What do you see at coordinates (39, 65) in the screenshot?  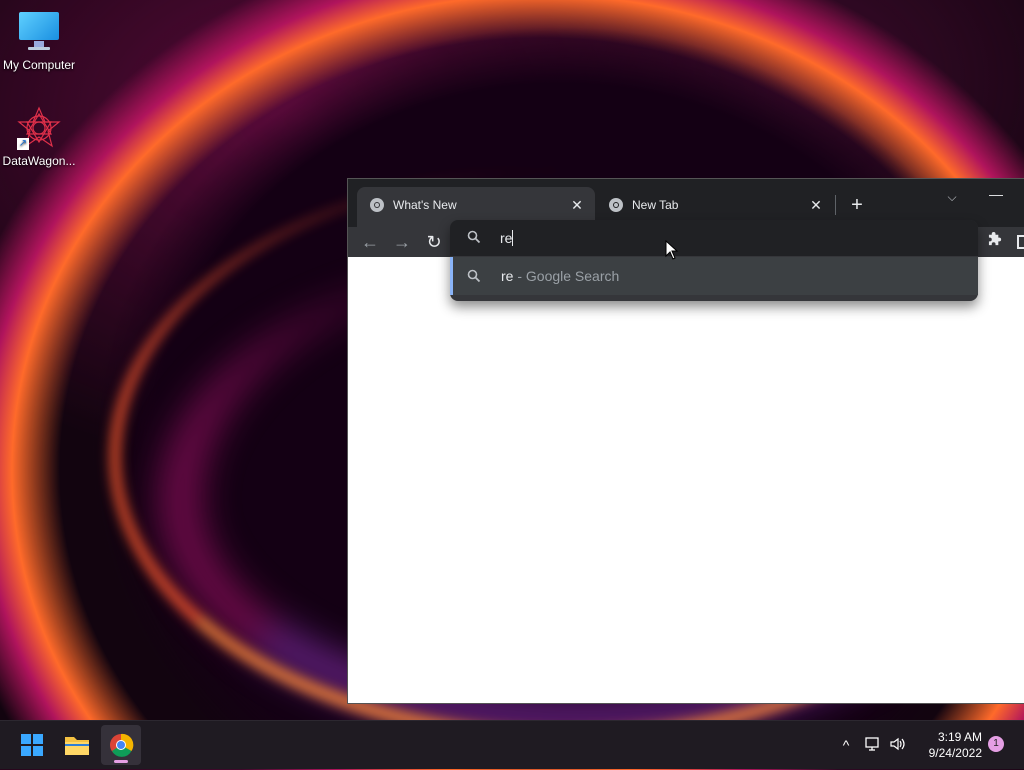 I see `desktop-icon-label: My Computer` at bounding box center [39, 65].